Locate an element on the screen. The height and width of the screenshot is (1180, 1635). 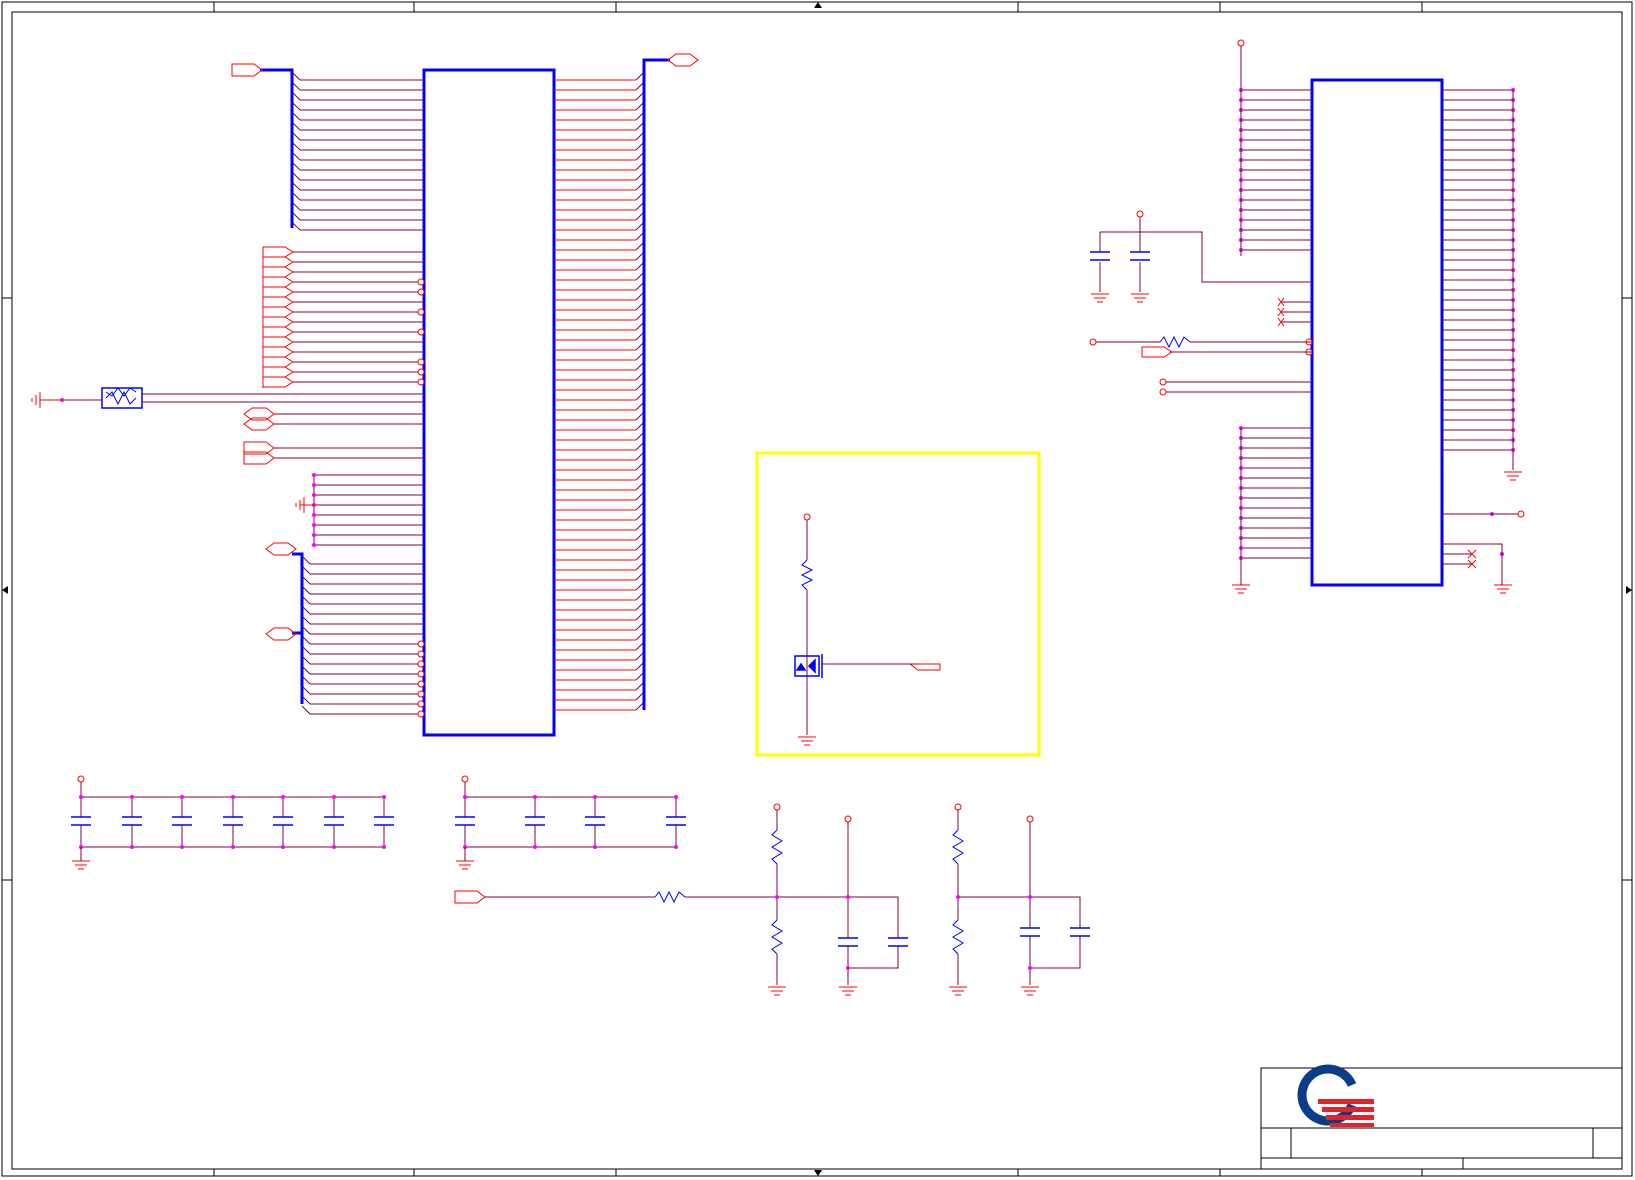
right-ic-misc-wires is located at coordinates (1307, 397).